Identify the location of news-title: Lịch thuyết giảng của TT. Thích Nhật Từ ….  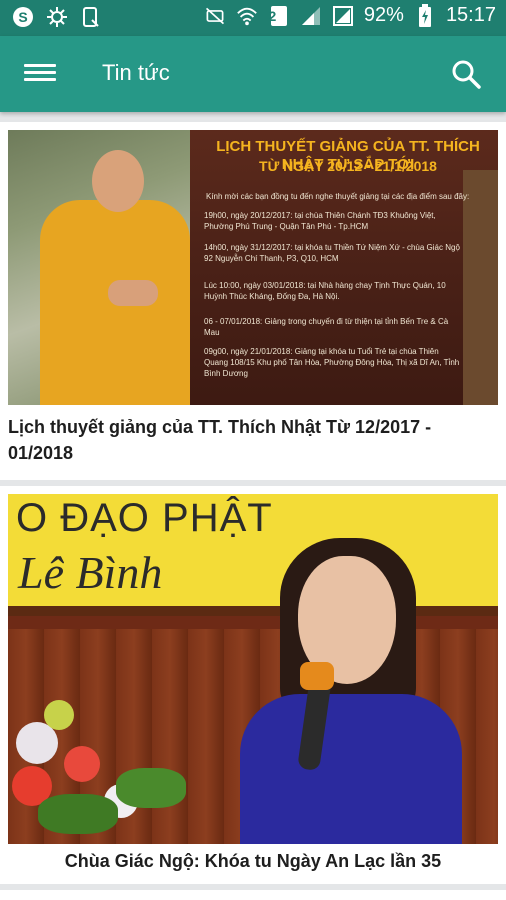
(243, 440).